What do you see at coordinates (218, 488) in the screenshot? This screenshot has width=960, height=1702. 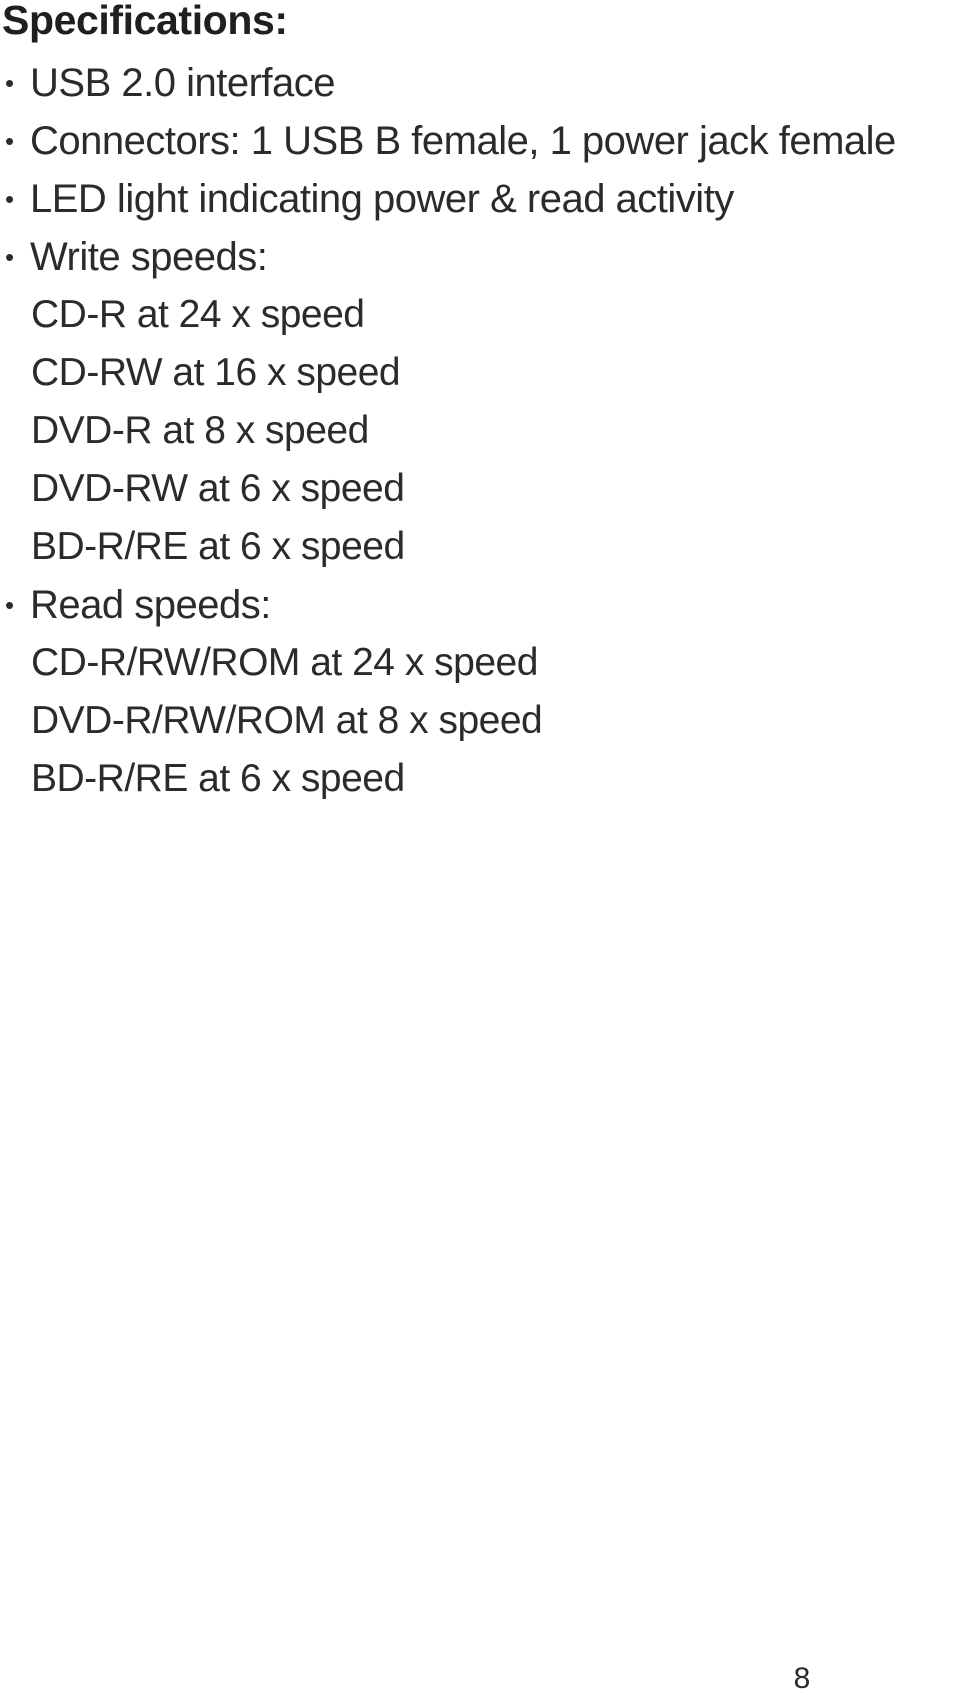 I see `spec-item-label: DVD-RW at 6 x speed` at bounding box center [218, 488].